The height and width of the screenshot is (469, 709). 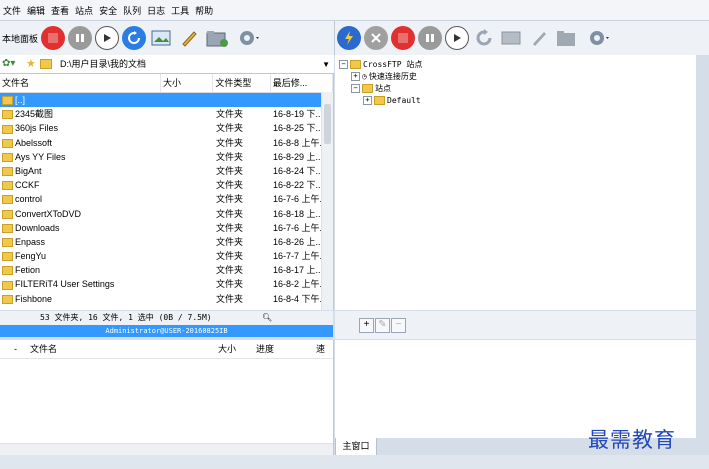 What do you see at coordinates (166, 100) in the screenshot?
I see `file-row: [..]` at bounding box center [166, 100].